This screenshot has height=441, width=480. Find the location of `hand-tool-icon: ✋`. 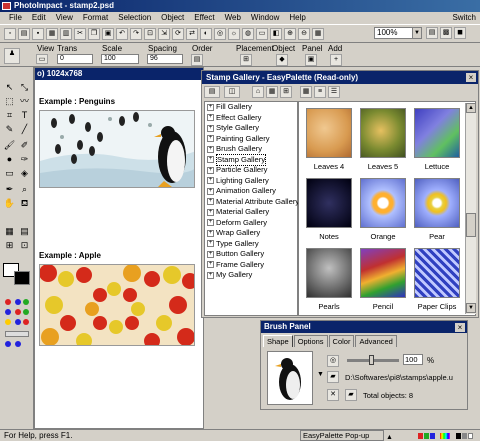

hand-tool-icon: ✋ is located at coordinates (9, 203).